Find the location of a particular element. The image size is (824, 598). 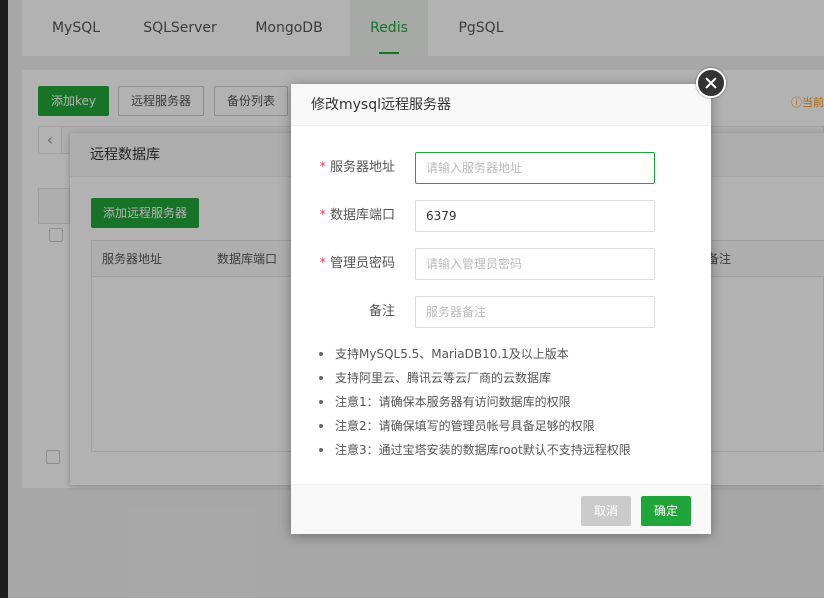

label-db-port-text: 数据库端口 is located at coordinates (362, 215).